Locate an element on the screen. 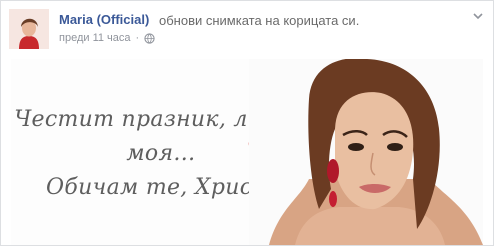  globe-icon is located at coordinates (149, 38).